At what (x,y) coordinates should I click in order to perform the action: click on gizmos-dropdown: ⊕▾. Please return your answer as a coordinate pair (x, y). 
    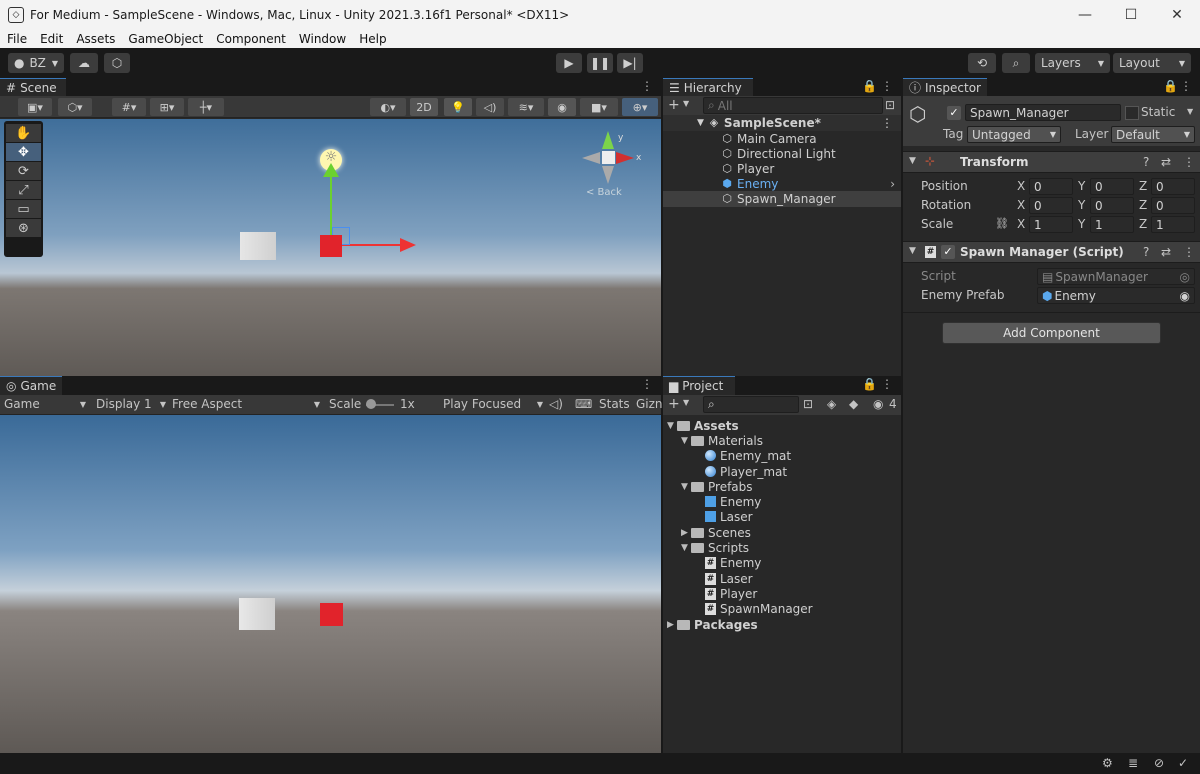
    Looking at the image, I should click on (640, 107).